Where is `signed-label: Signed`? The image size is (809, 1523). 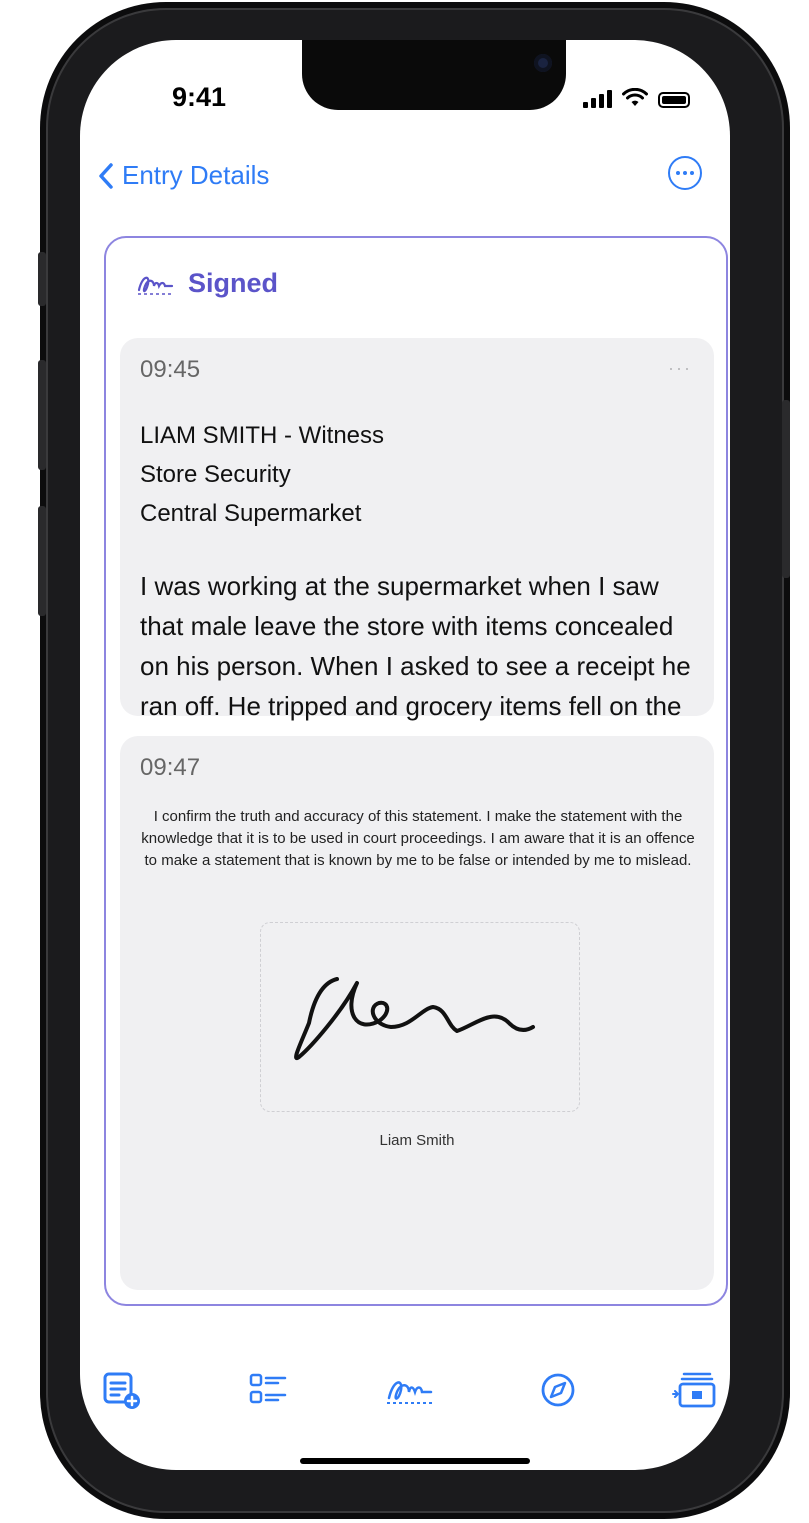 signed-label: Signed is located at coordinates (233, 283).